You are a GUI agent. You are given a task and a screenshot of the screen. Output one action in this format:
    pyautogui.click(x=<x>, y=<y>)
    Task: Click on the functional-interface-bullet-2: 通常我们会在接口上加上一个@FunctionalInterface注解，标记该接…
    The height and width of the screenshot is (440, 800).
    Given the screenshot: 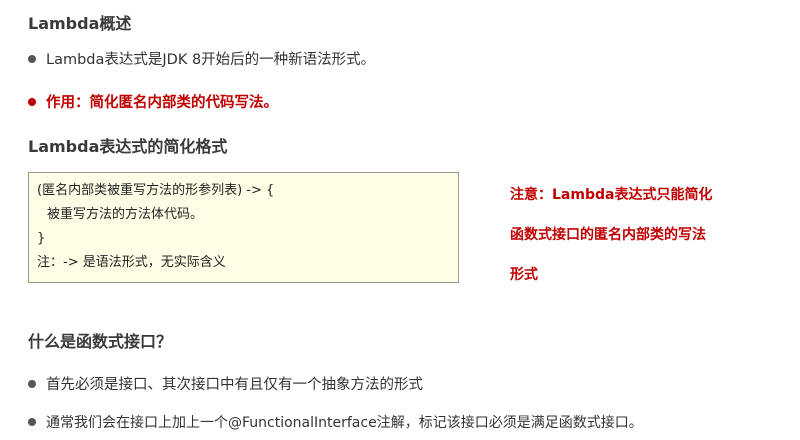 What is the action you would take?
    pyautogui.click(x=335, y=422)
    